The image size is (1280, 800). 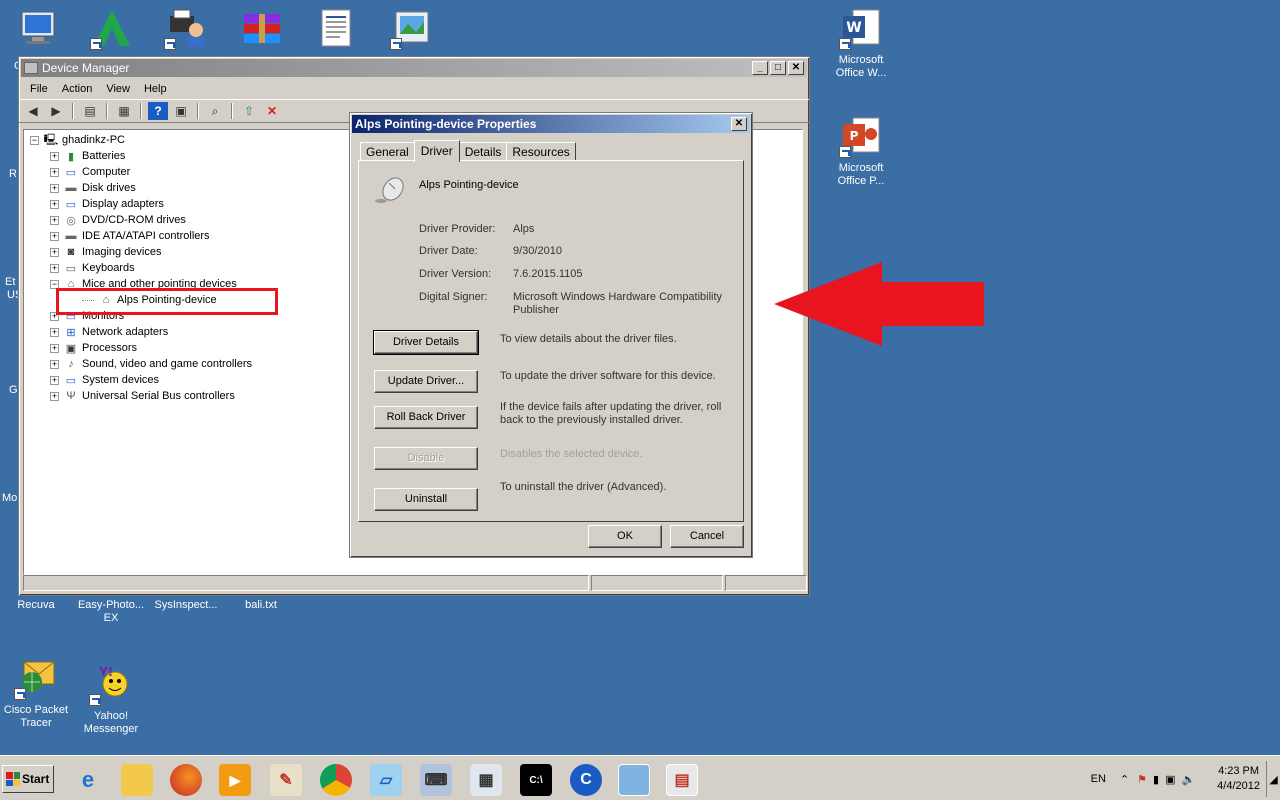 What do you see at coordinates (386, 780) in the screenshot?
I see `notes-icon: ▱` at bounding box center [386, 780].